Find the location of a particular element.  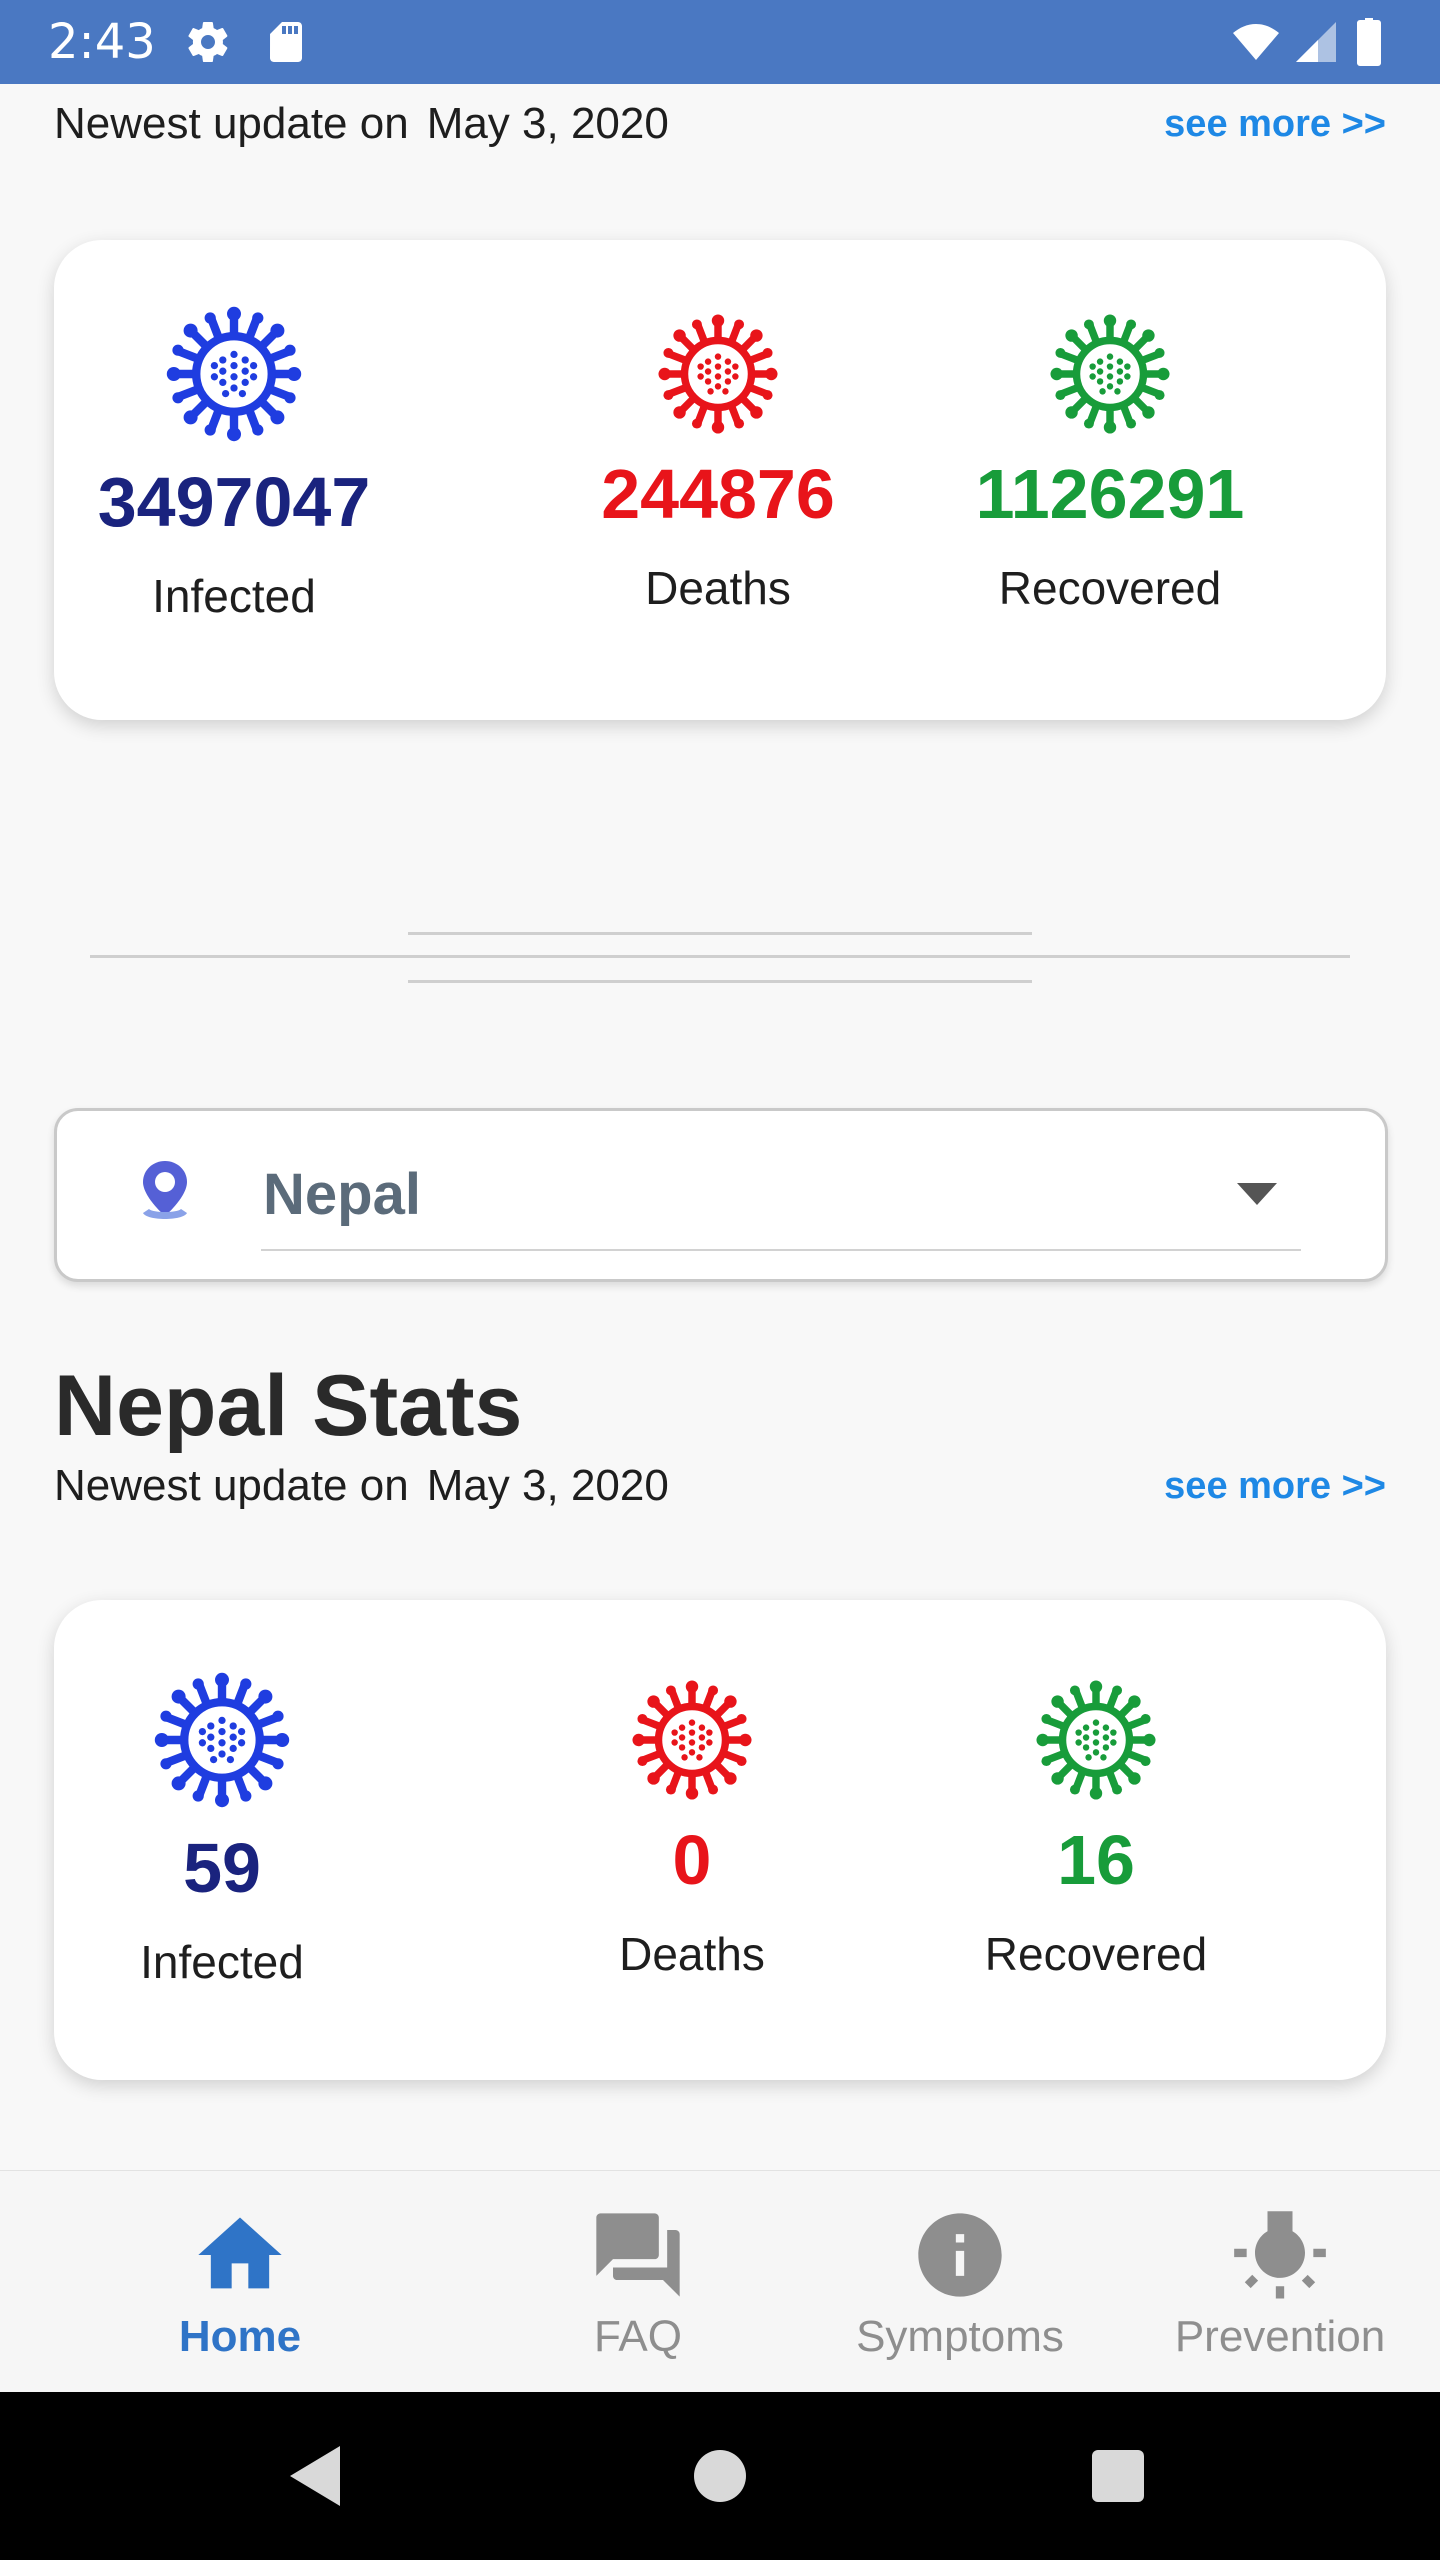

signal-icon is located at coordinates (1316, 42).